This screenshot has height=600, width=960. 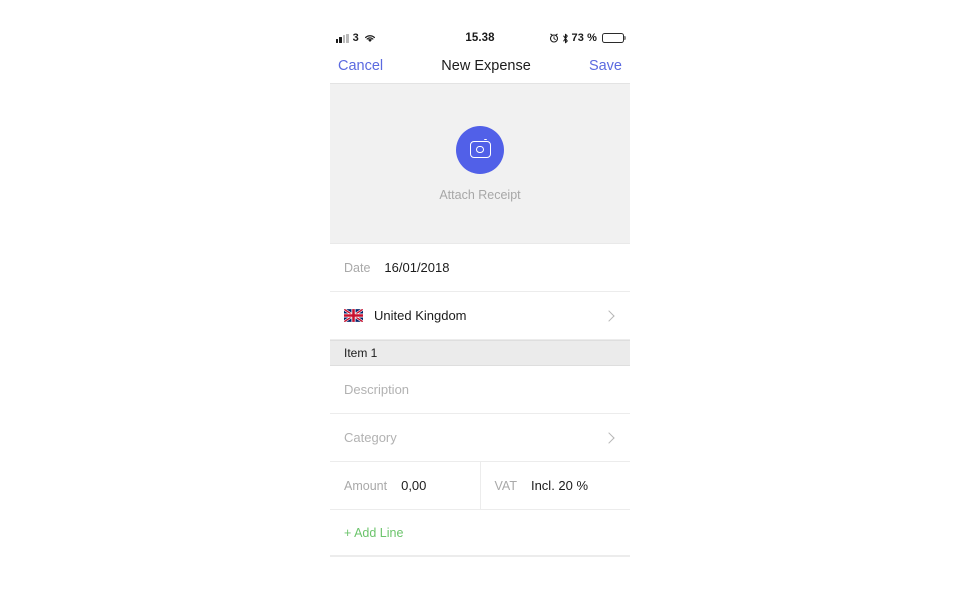 I want to click on status-bar: 3 15.38 73 %, so click(x=480, y=38).